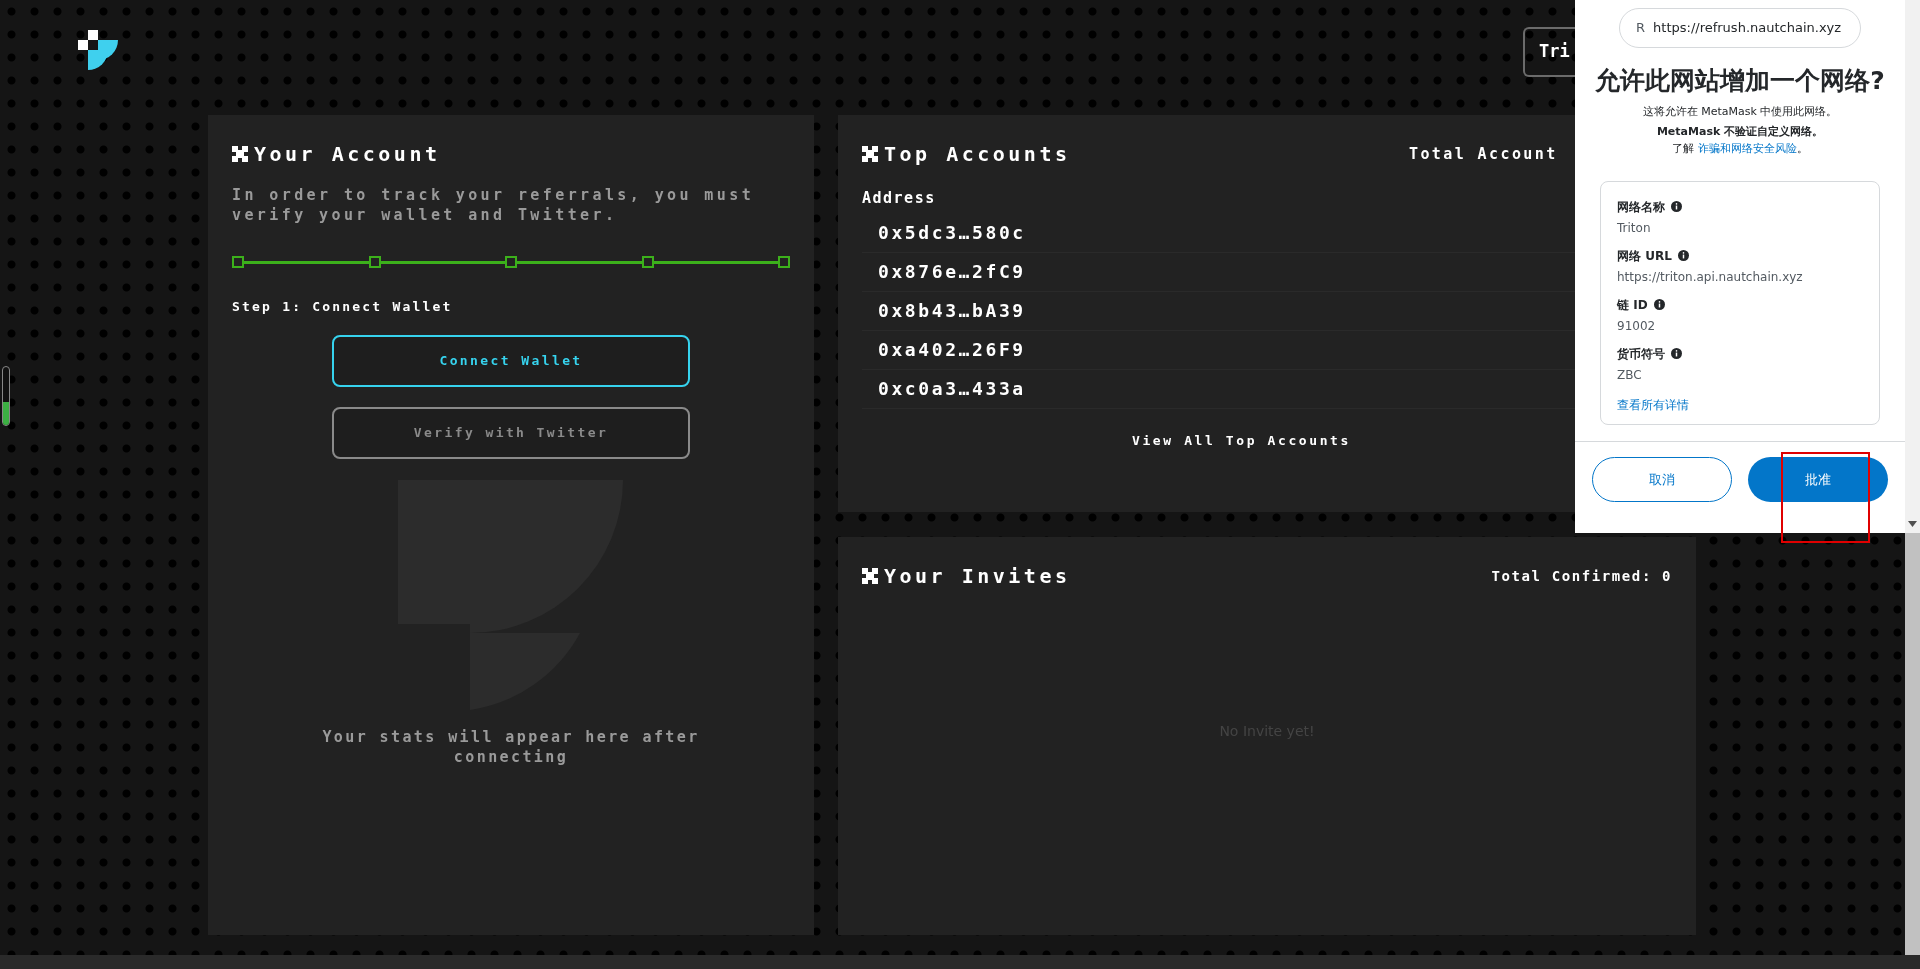  I want to click on page-scrollbar, so click(1912, 744).